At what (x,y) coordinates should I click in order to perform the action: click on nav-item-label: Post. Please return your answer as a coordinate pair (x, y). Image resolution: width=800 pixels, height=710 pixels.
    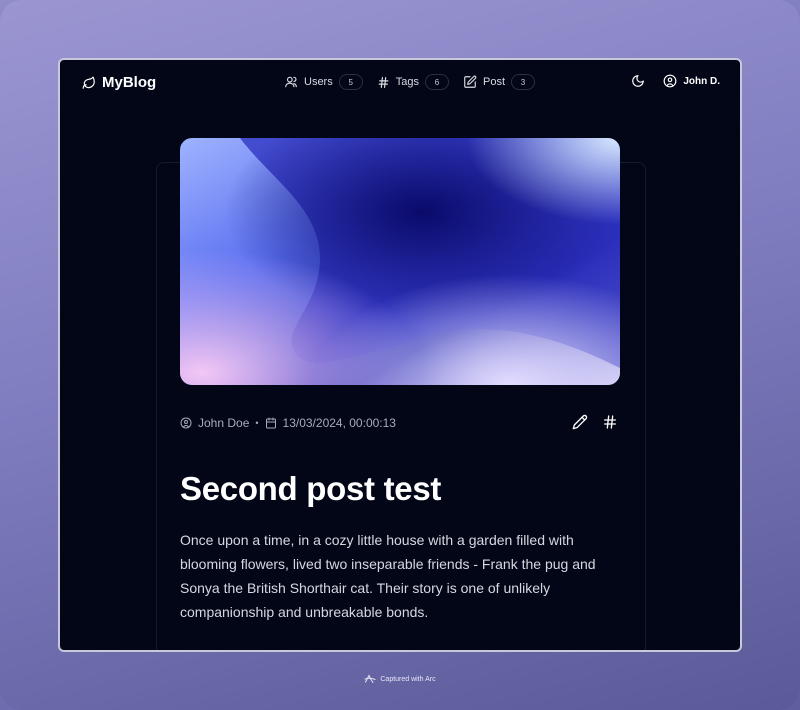
    Looking at the image, I should click on (493, 82).